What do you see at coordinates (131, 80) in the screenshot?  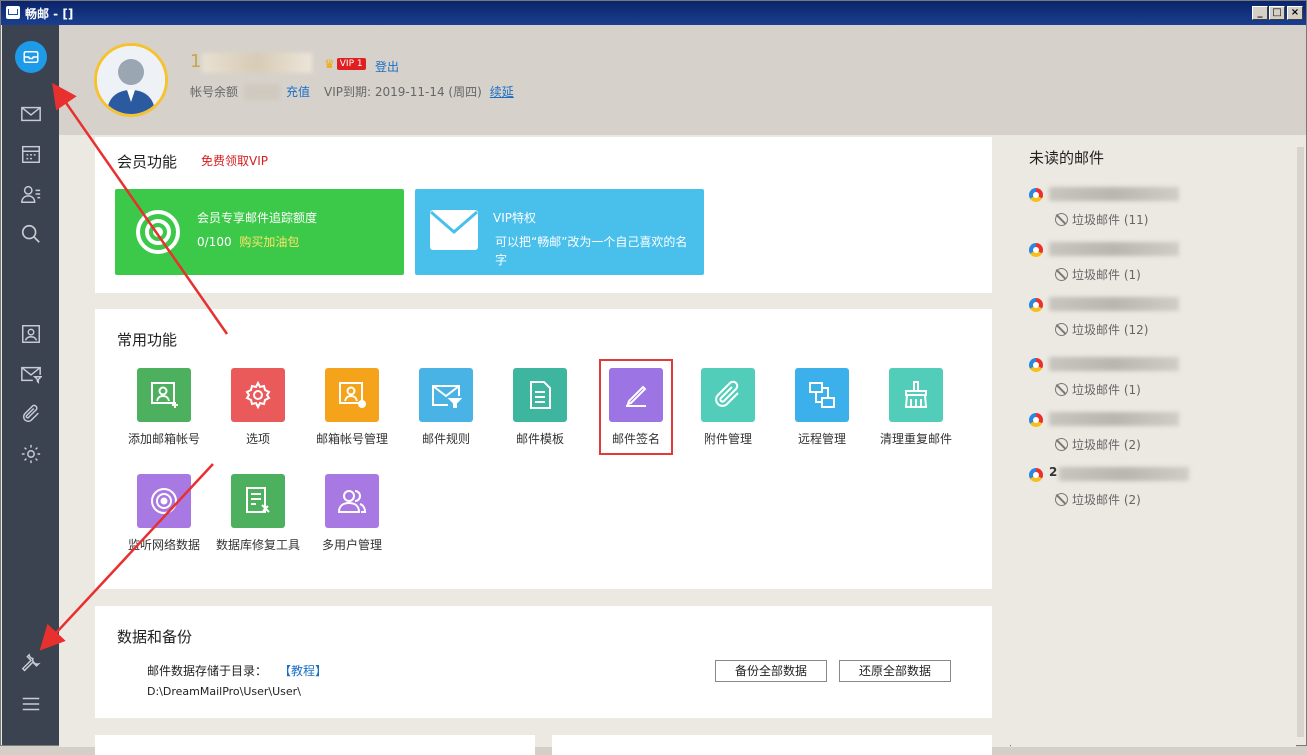 I see `avatar` at bounding box center [131, 80].